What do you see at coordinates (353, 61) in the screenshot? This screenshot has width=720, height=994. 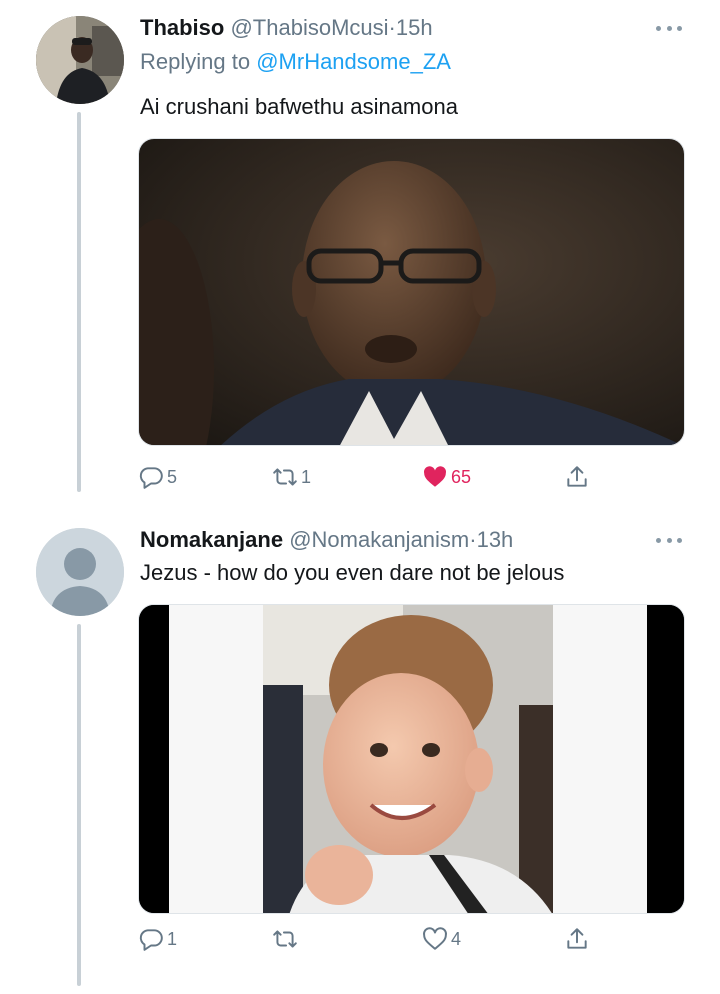 I see `replying-to-mention: @MrHandsome_ZA` at bounding box center [353, 61].